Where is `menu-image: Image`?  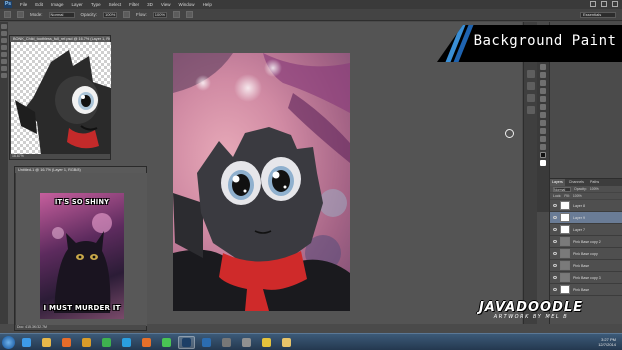 menu-image: Image is located at coordinates (57, 4).